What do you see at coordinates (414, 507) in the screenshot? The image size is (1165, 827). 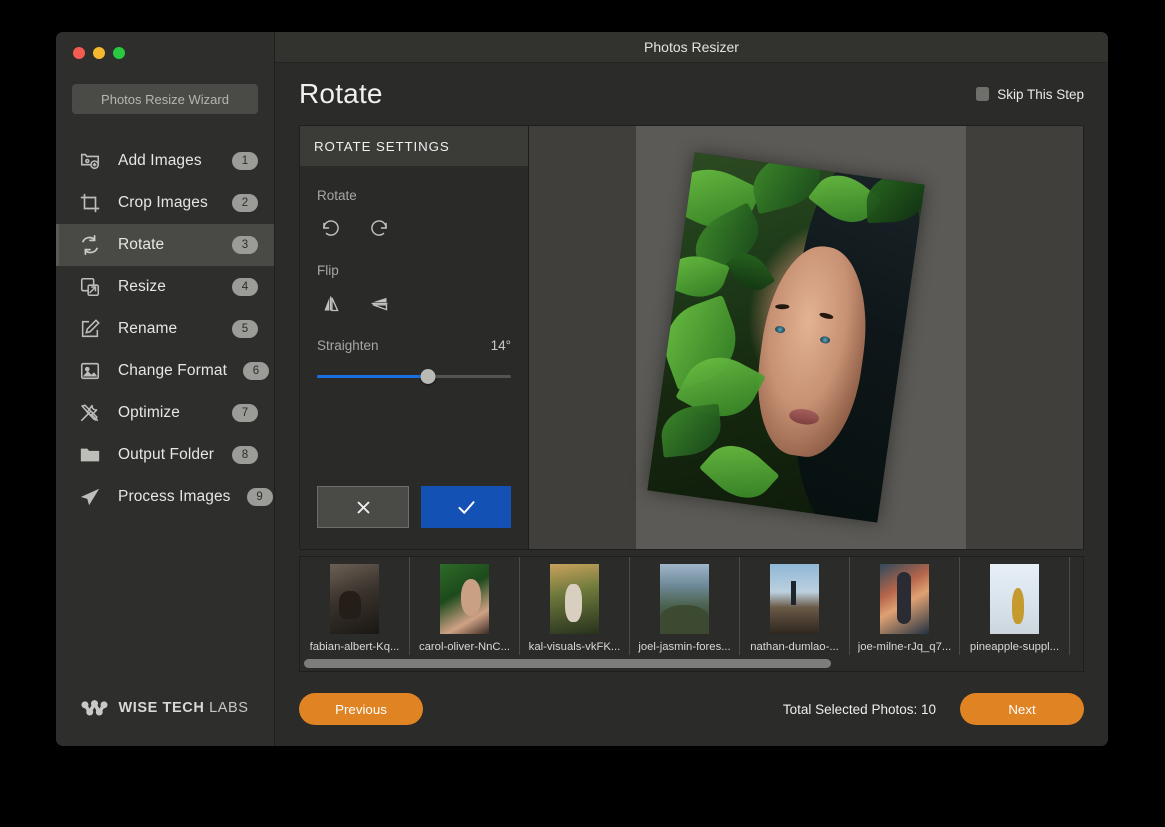 I see `settings-action-buttons` at bounding box center [414, 507].